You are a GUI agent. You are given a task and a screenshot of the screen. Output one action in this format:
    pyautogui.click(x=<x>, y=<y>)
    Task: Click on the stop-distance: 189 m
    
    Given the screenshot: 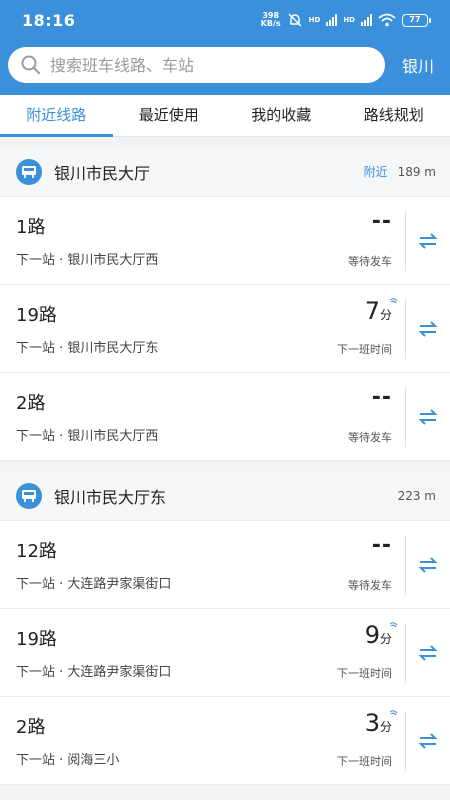 What is the action you would take?
    pyautogui.click(x=416, y=171)
    